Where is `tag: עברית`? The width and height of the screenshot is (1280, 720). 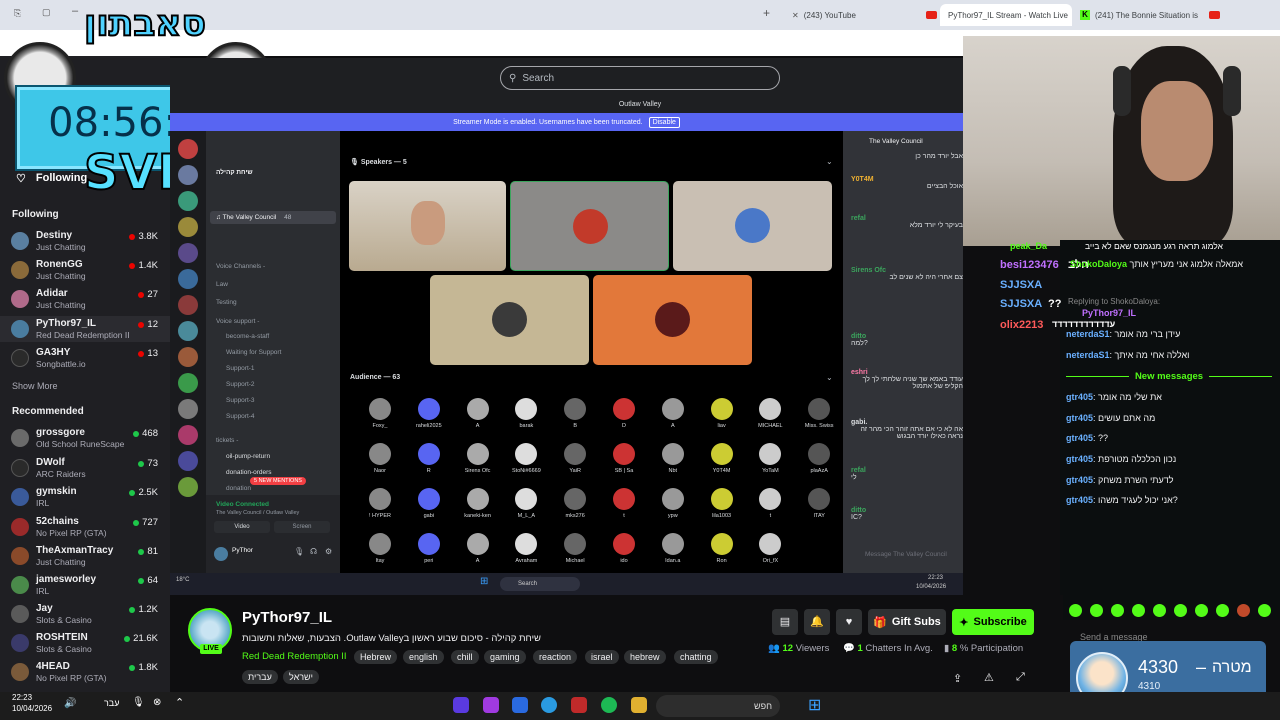
tag: עברית is located at coordinates (260, 677).